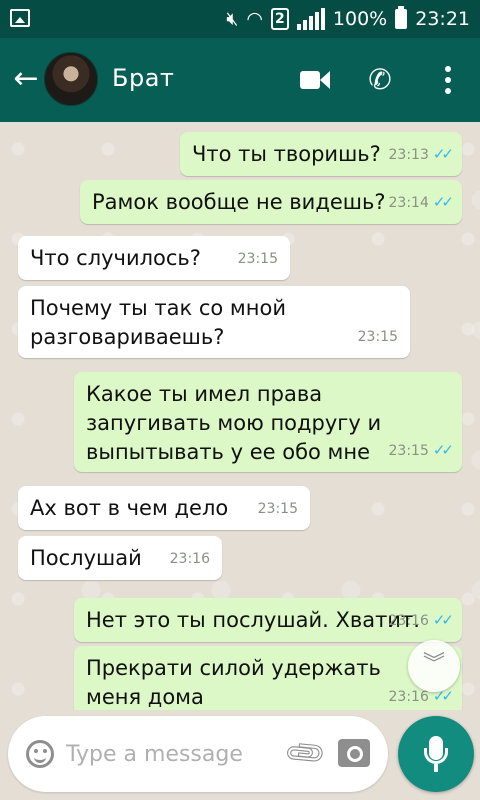 The height and width of the screenshot is (800, 480). What do you see at coordinates (233, 682) in the screenshot?
I see `message-text: Прекрати силой удержать меня дома` at bounding box center [233, 682].